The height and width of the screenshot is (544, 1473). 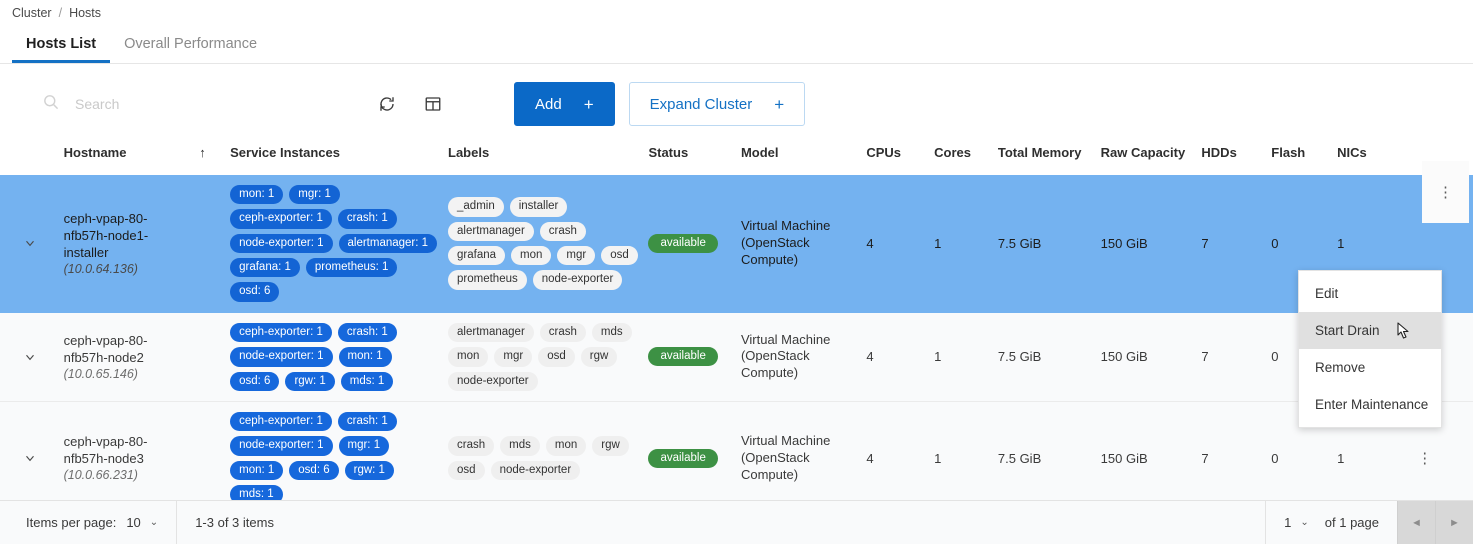 I want to click on label-chip: _admin, so click(x=476, y=207).